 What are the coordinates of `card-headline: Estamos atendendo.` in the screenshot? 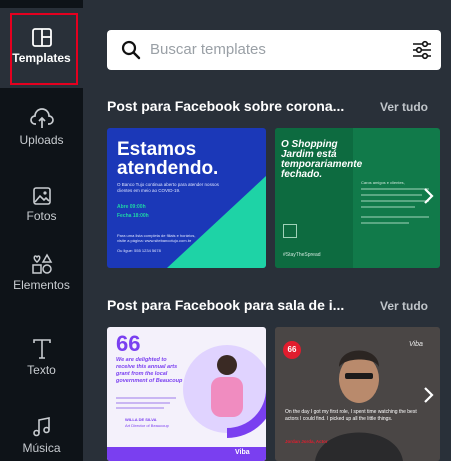 It's located at (168, 159).